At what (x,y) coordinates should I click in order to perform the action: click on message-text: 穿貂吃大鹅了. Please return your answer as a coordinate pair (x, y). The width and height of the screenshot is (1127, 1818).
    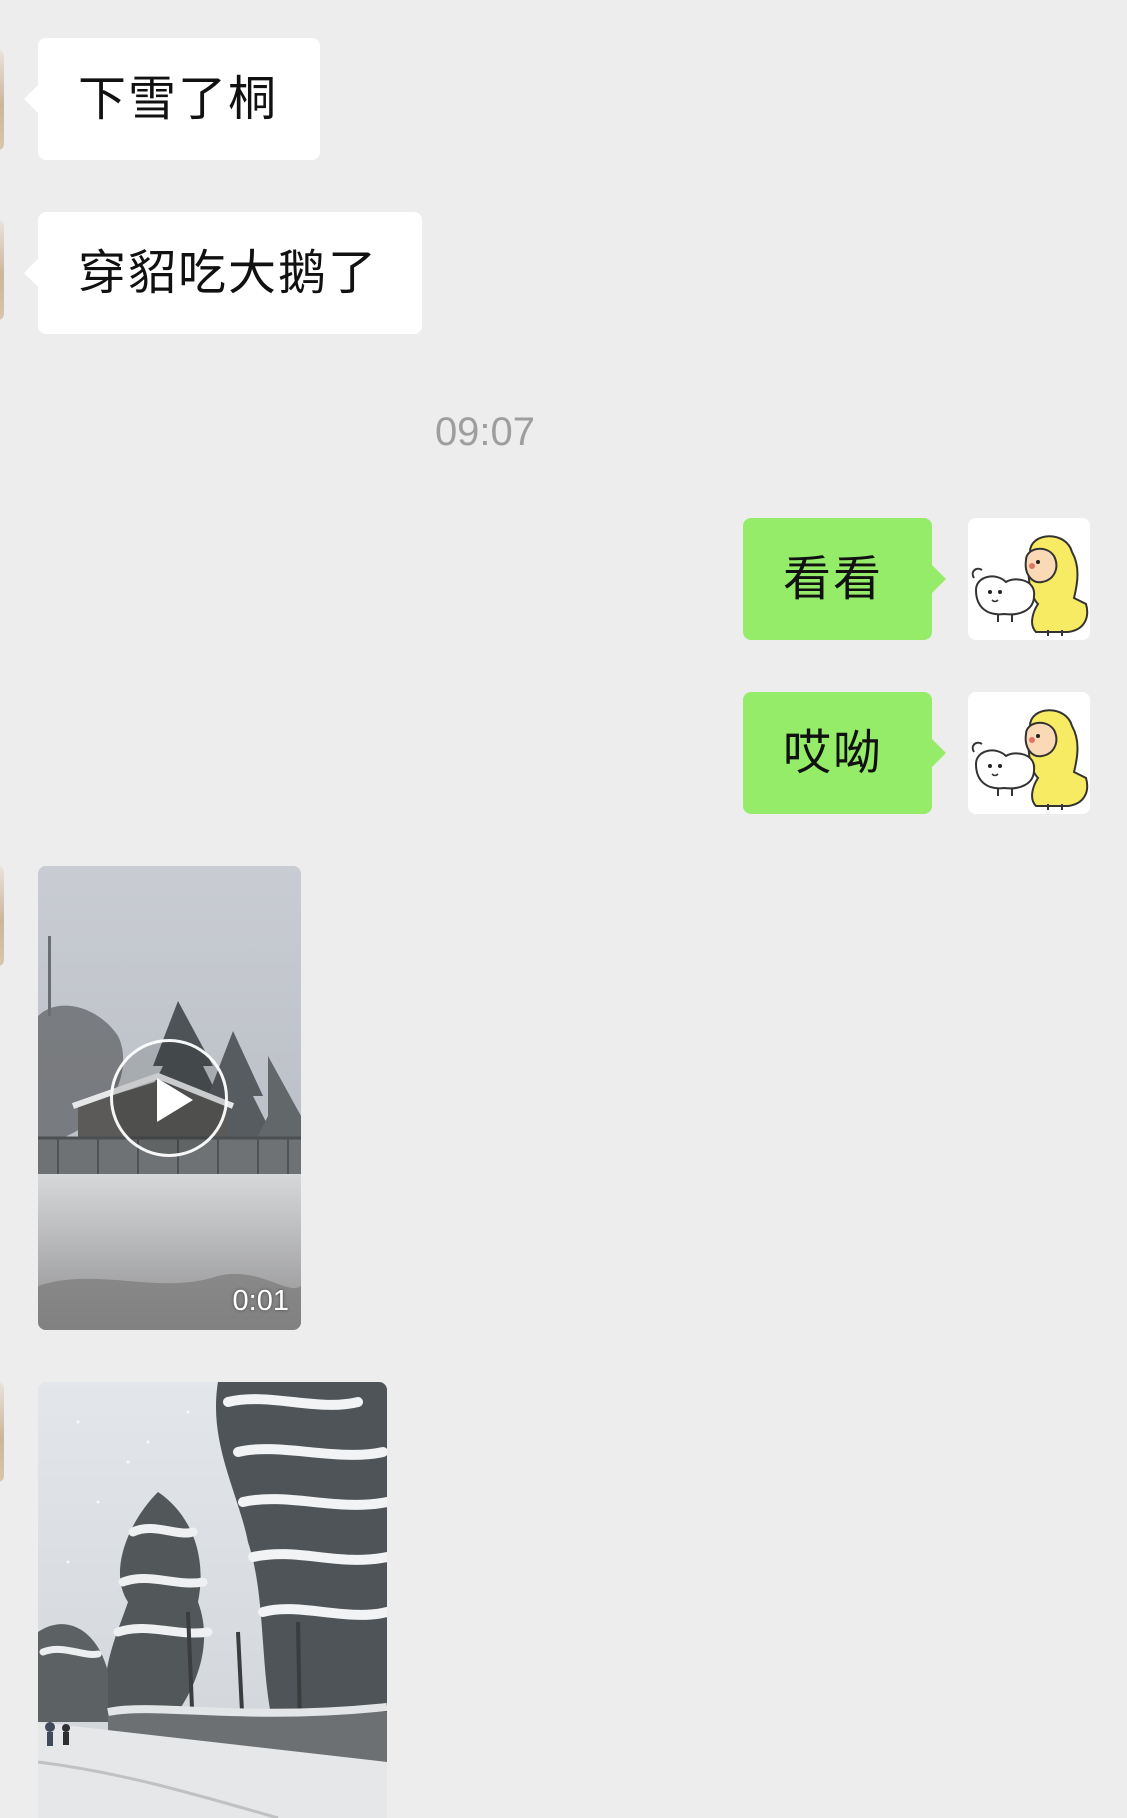
    Looking at the image, I should click on (228, 273).